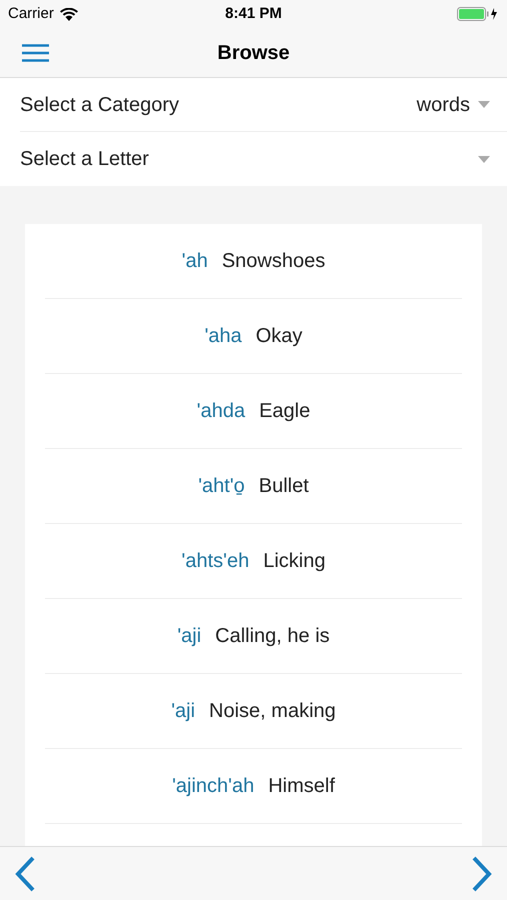 This screenshot has width=507, height=900. I want to click on back-button, so click(25, 874).